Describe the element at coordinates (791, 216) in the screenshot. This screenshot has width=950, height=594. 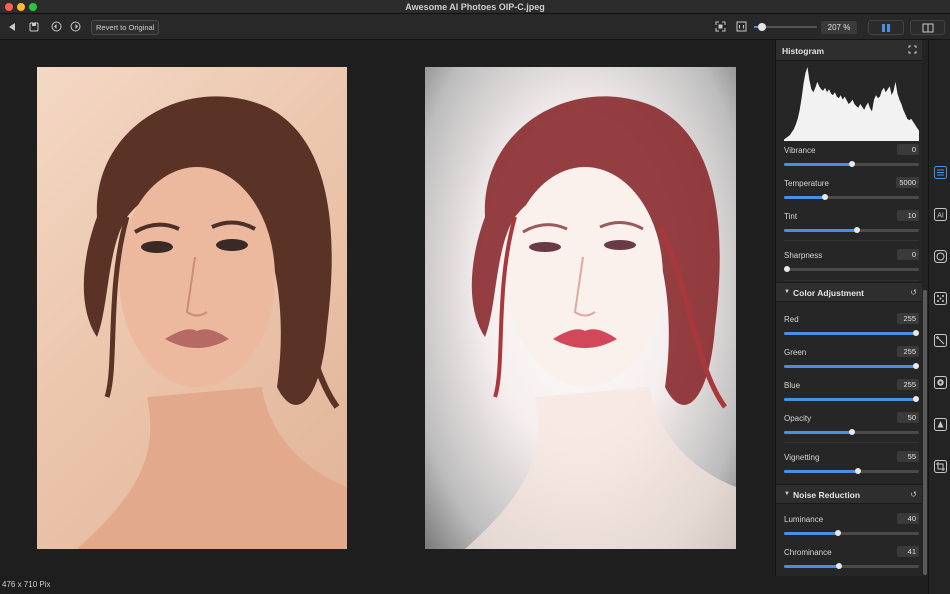
I see `slider-label: Tint` at that location.